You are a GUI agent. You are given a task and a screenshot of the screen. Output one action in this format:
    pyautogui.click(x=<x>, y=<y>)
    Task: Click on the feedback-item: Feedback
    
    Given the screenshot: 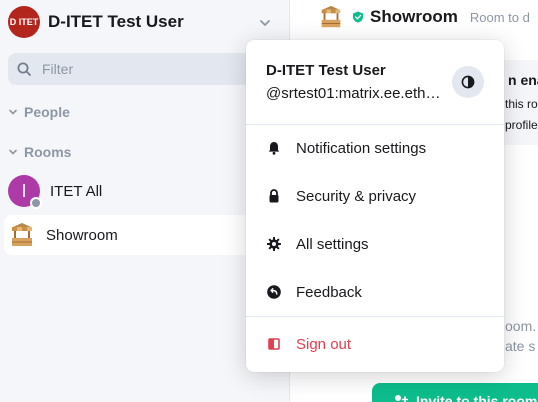 What is the action you would take?
    pyautogui.click(x=375, y=292)
    